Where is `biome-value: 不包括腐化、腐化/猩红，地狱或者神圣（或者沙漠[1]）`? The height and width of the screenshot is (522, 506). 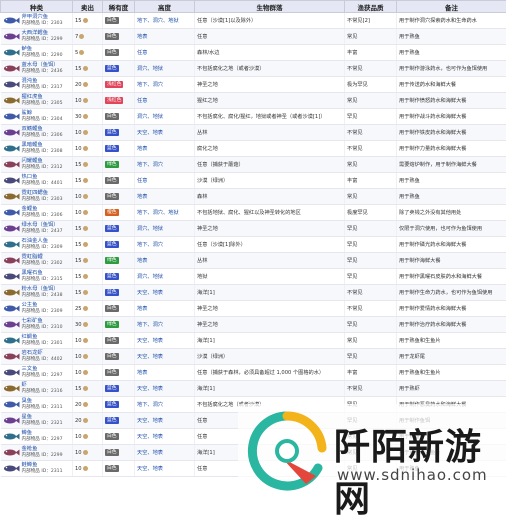 biome-value: 不包括腐化、腐化/猩红，地狱或者神圣（或者沙漠[1]） is located at coordinates (261, 117).